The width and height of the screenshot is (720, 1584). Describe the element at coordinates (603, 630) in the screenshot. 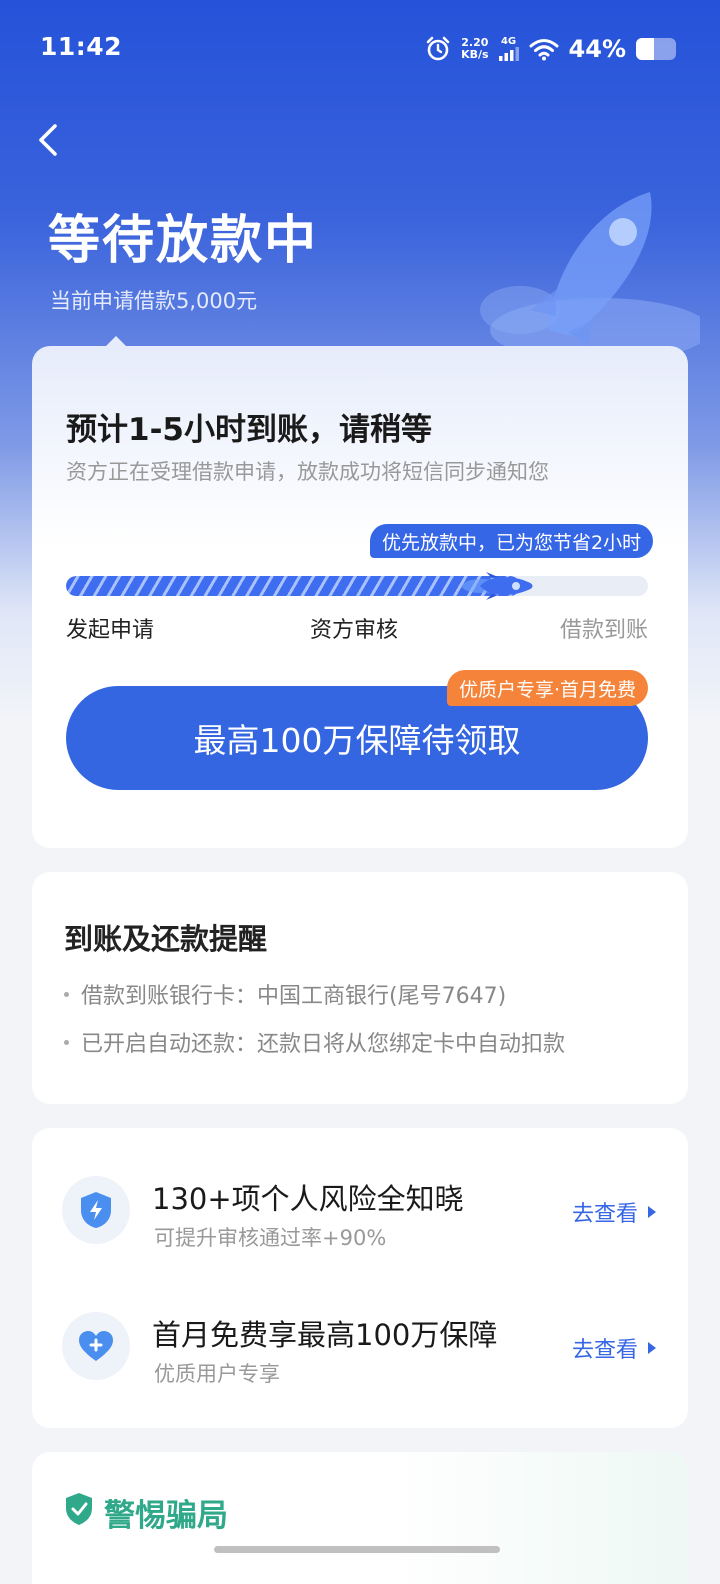

I see `step-disbursed: 借款到账` at that location.